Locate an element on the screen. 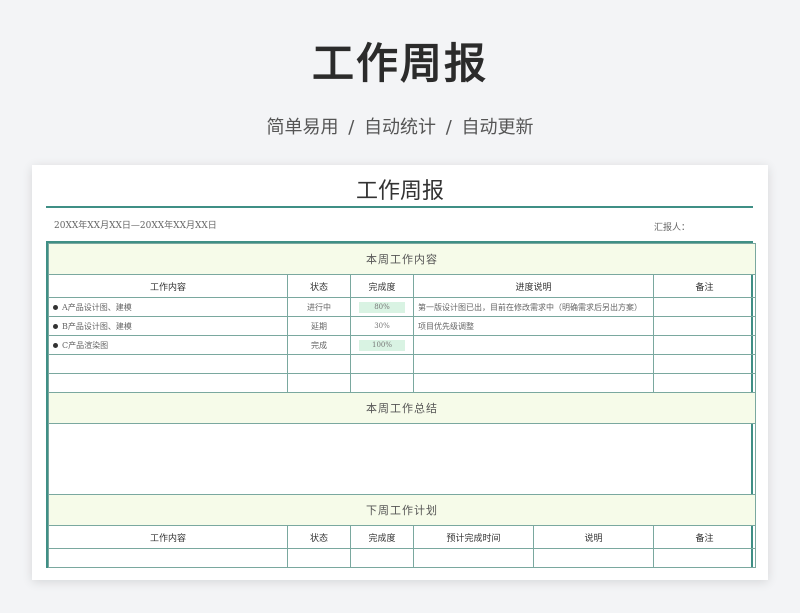 The image size is (800, 613). reporter-label: 汇报人： is located at coordinates (672, 228).